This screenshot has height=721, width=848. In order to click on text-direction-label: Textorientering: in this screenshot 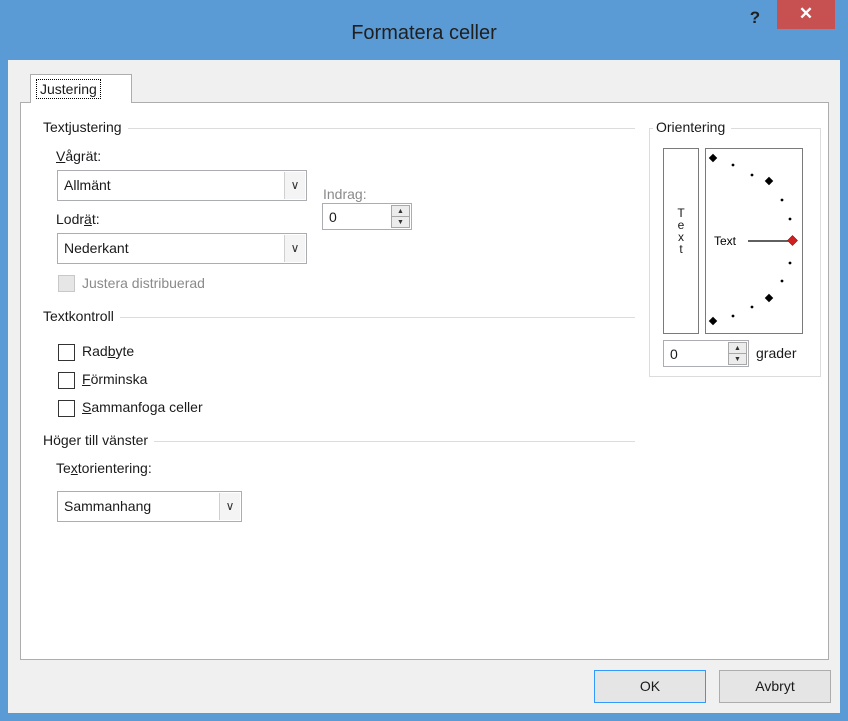, I will do `click(104, 468)`.